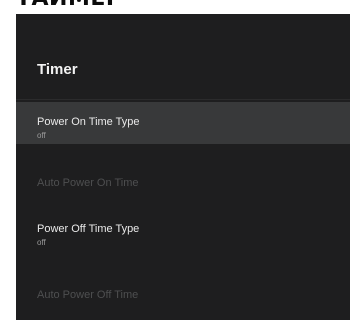 This screenshot has width=350, height=320. What do you see at coordinates (183, 99) in the screenshot?
I see `title-divider` at bounding box center [183, 99].